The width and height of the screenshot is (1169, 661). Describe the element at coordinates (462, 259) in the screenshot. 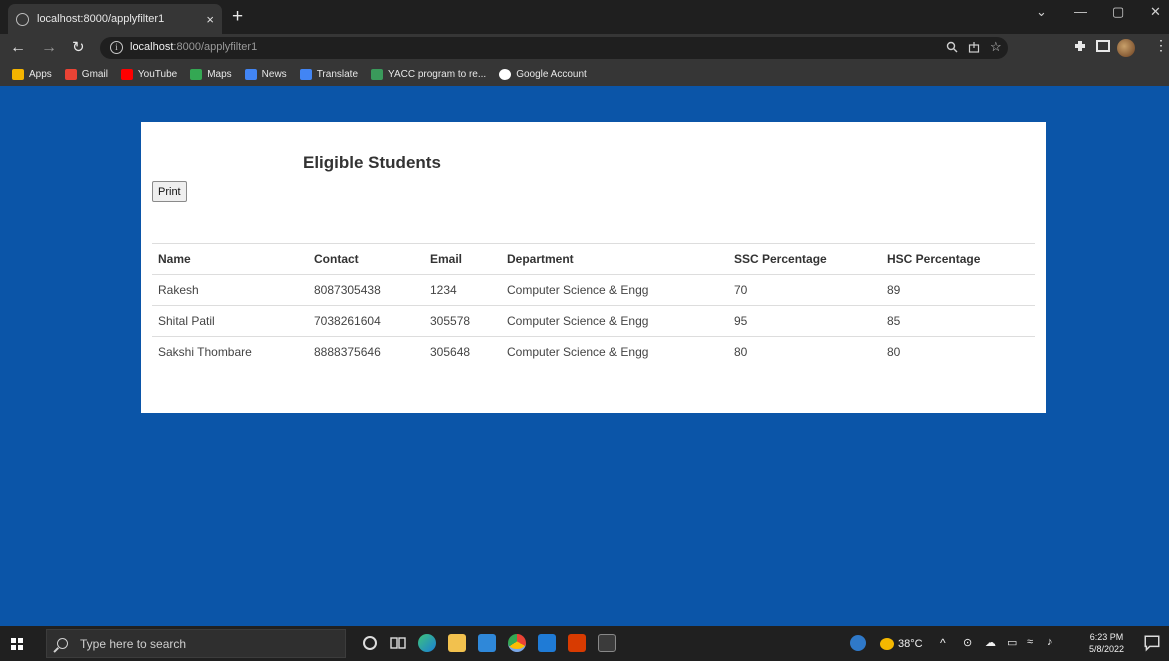

I see `column-header-email: Email` at that location.